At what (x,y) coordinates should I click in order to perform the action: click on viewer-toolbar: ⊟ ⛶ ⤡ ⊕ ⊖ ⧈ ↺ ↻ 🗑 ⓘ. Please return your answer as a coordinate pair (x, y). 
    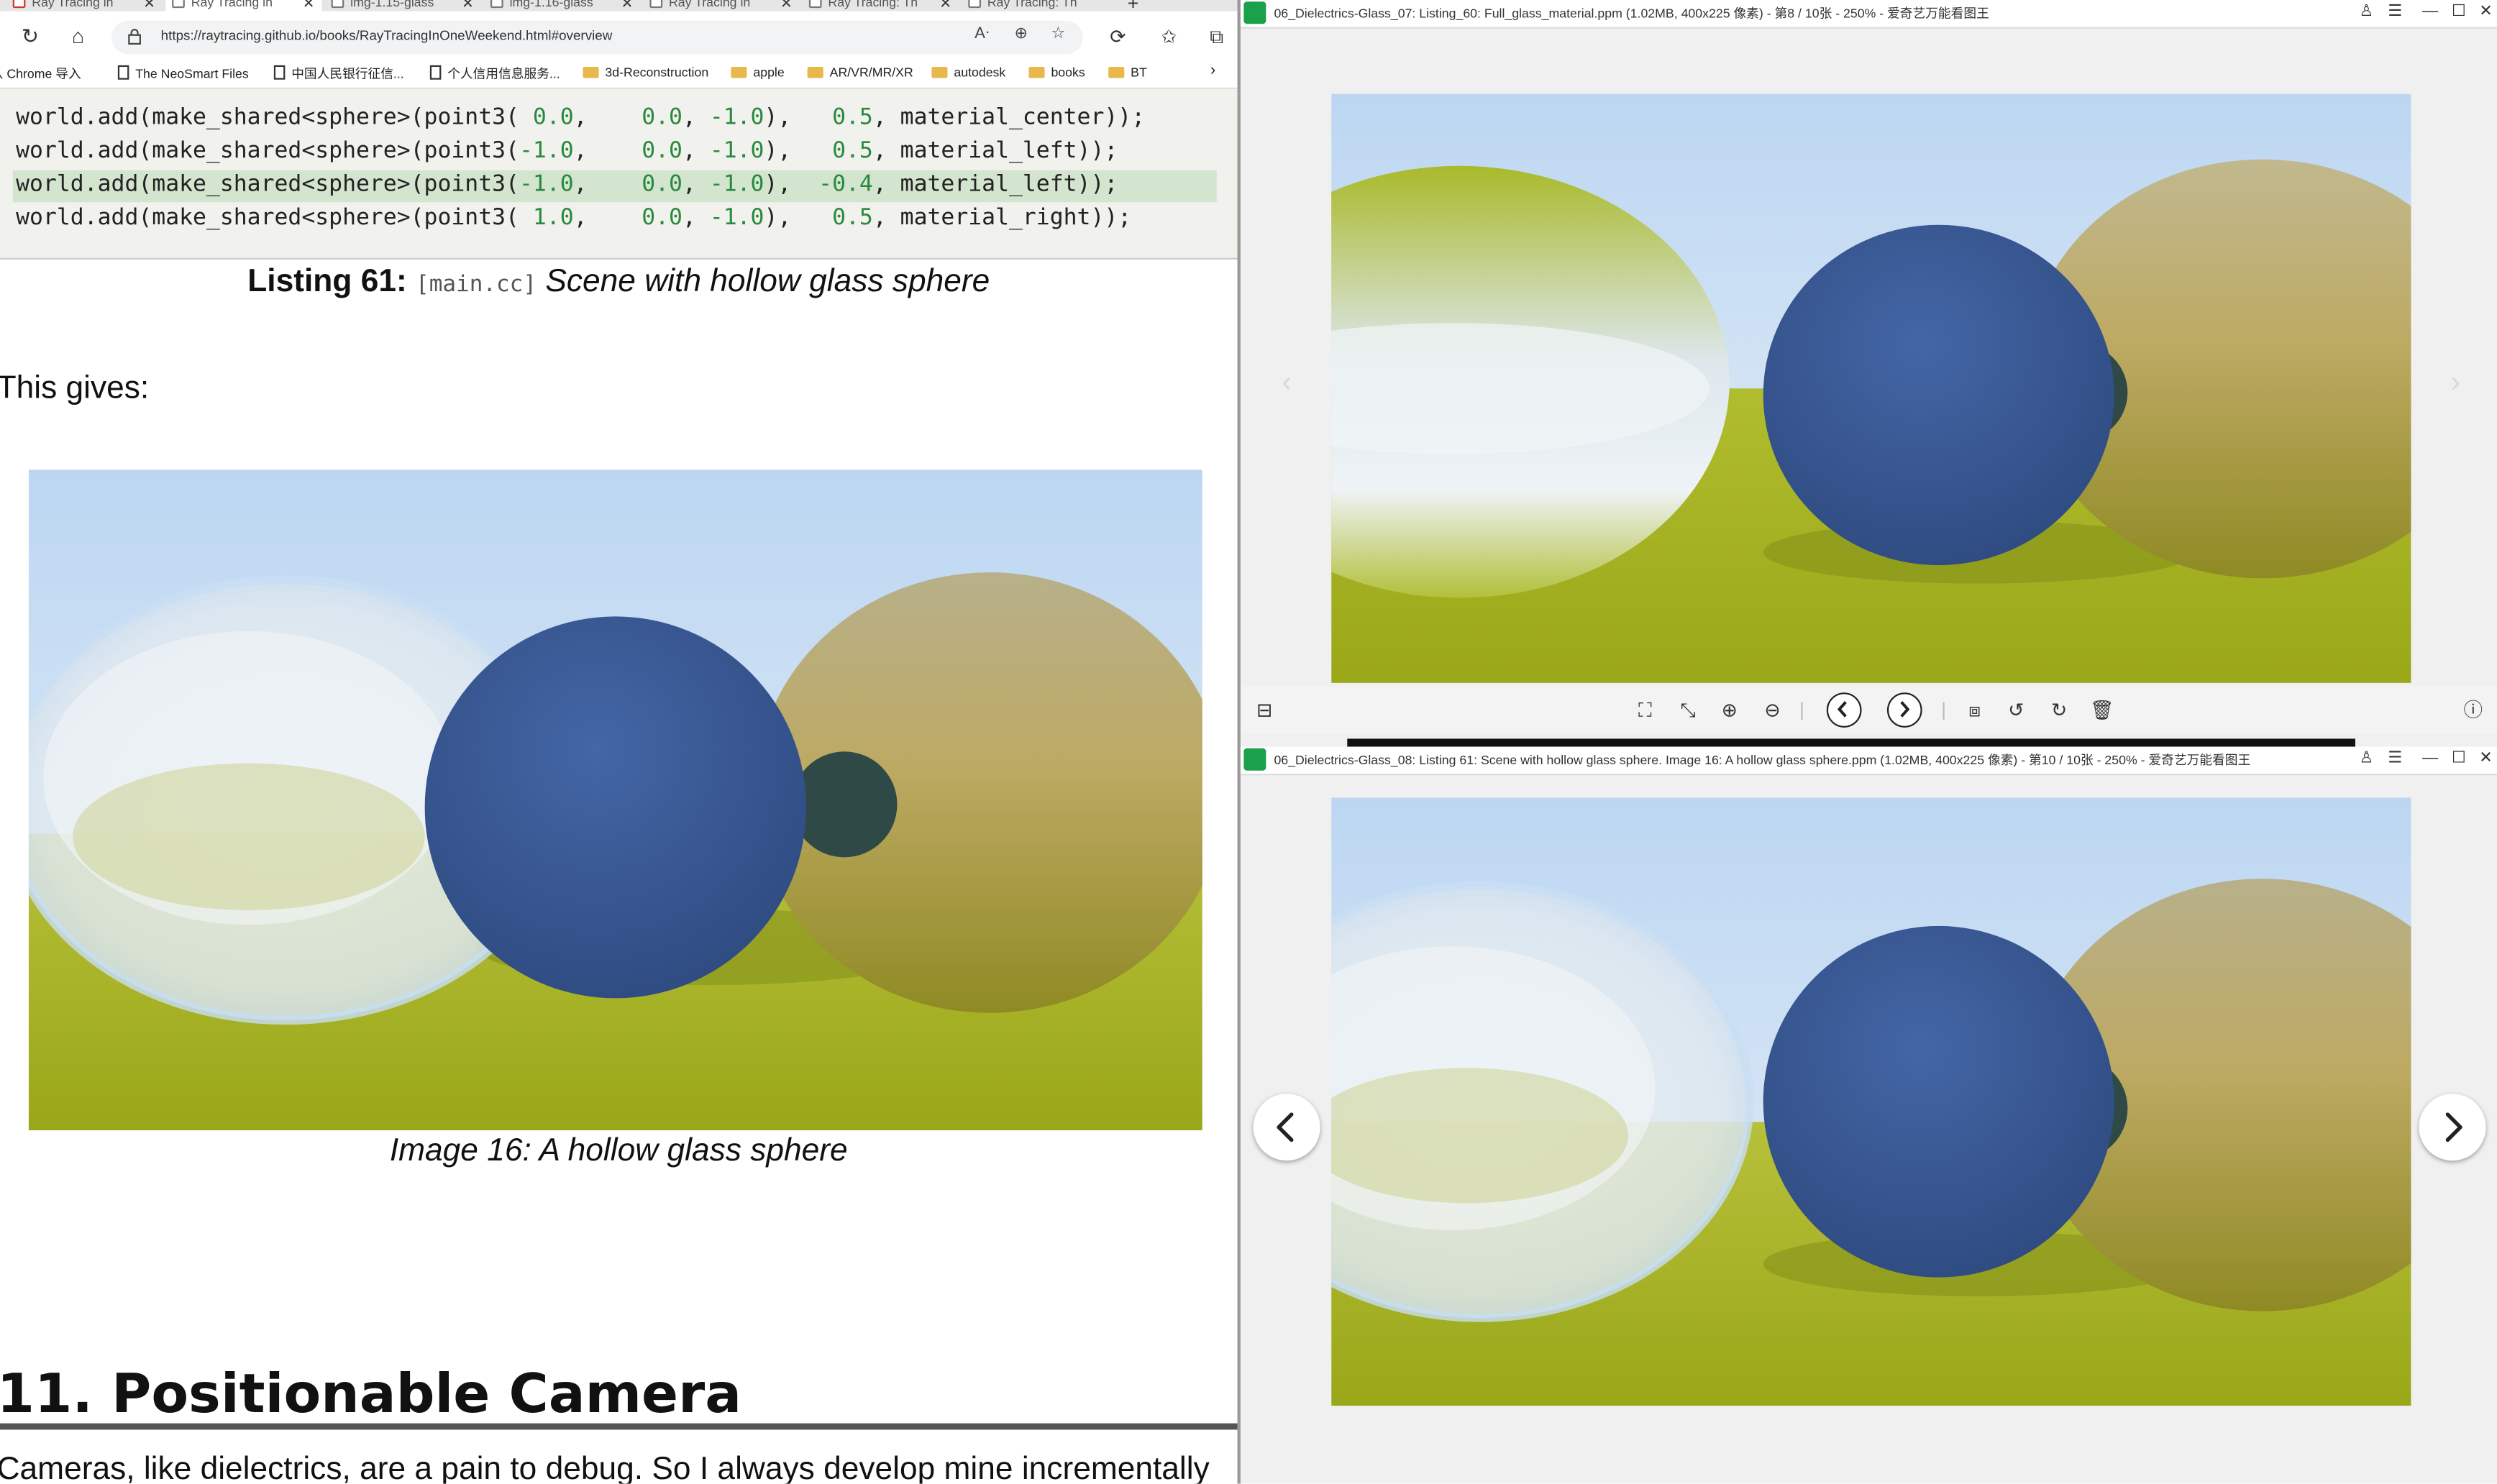
    Looking at the image, I should click on (1868, 710).